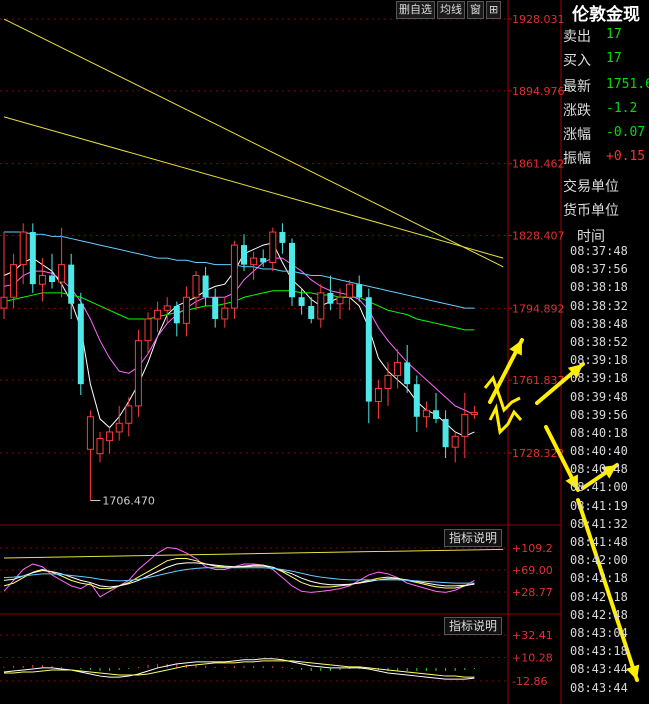 The height and width of the screenshot is (704, 649). I want to click on quote-label: 卖出, so click(577, 37).